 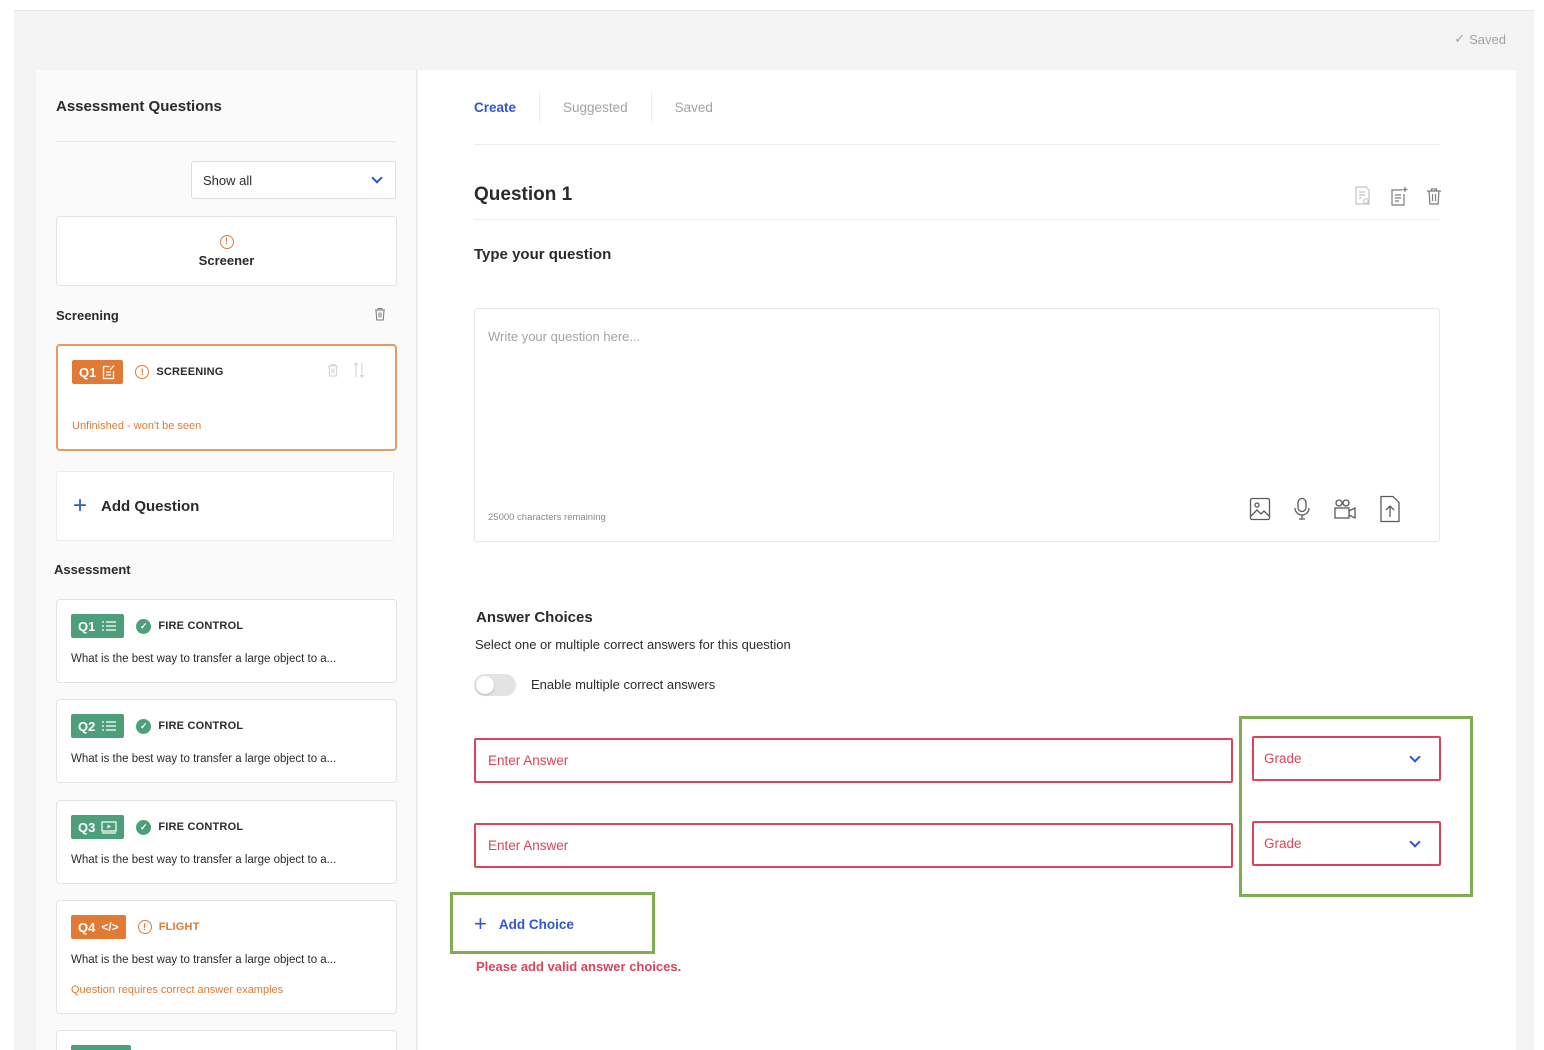 I want to click on question-card-header: Q2 ✓ FIRE CONTROL, so click(x=157, y=726).